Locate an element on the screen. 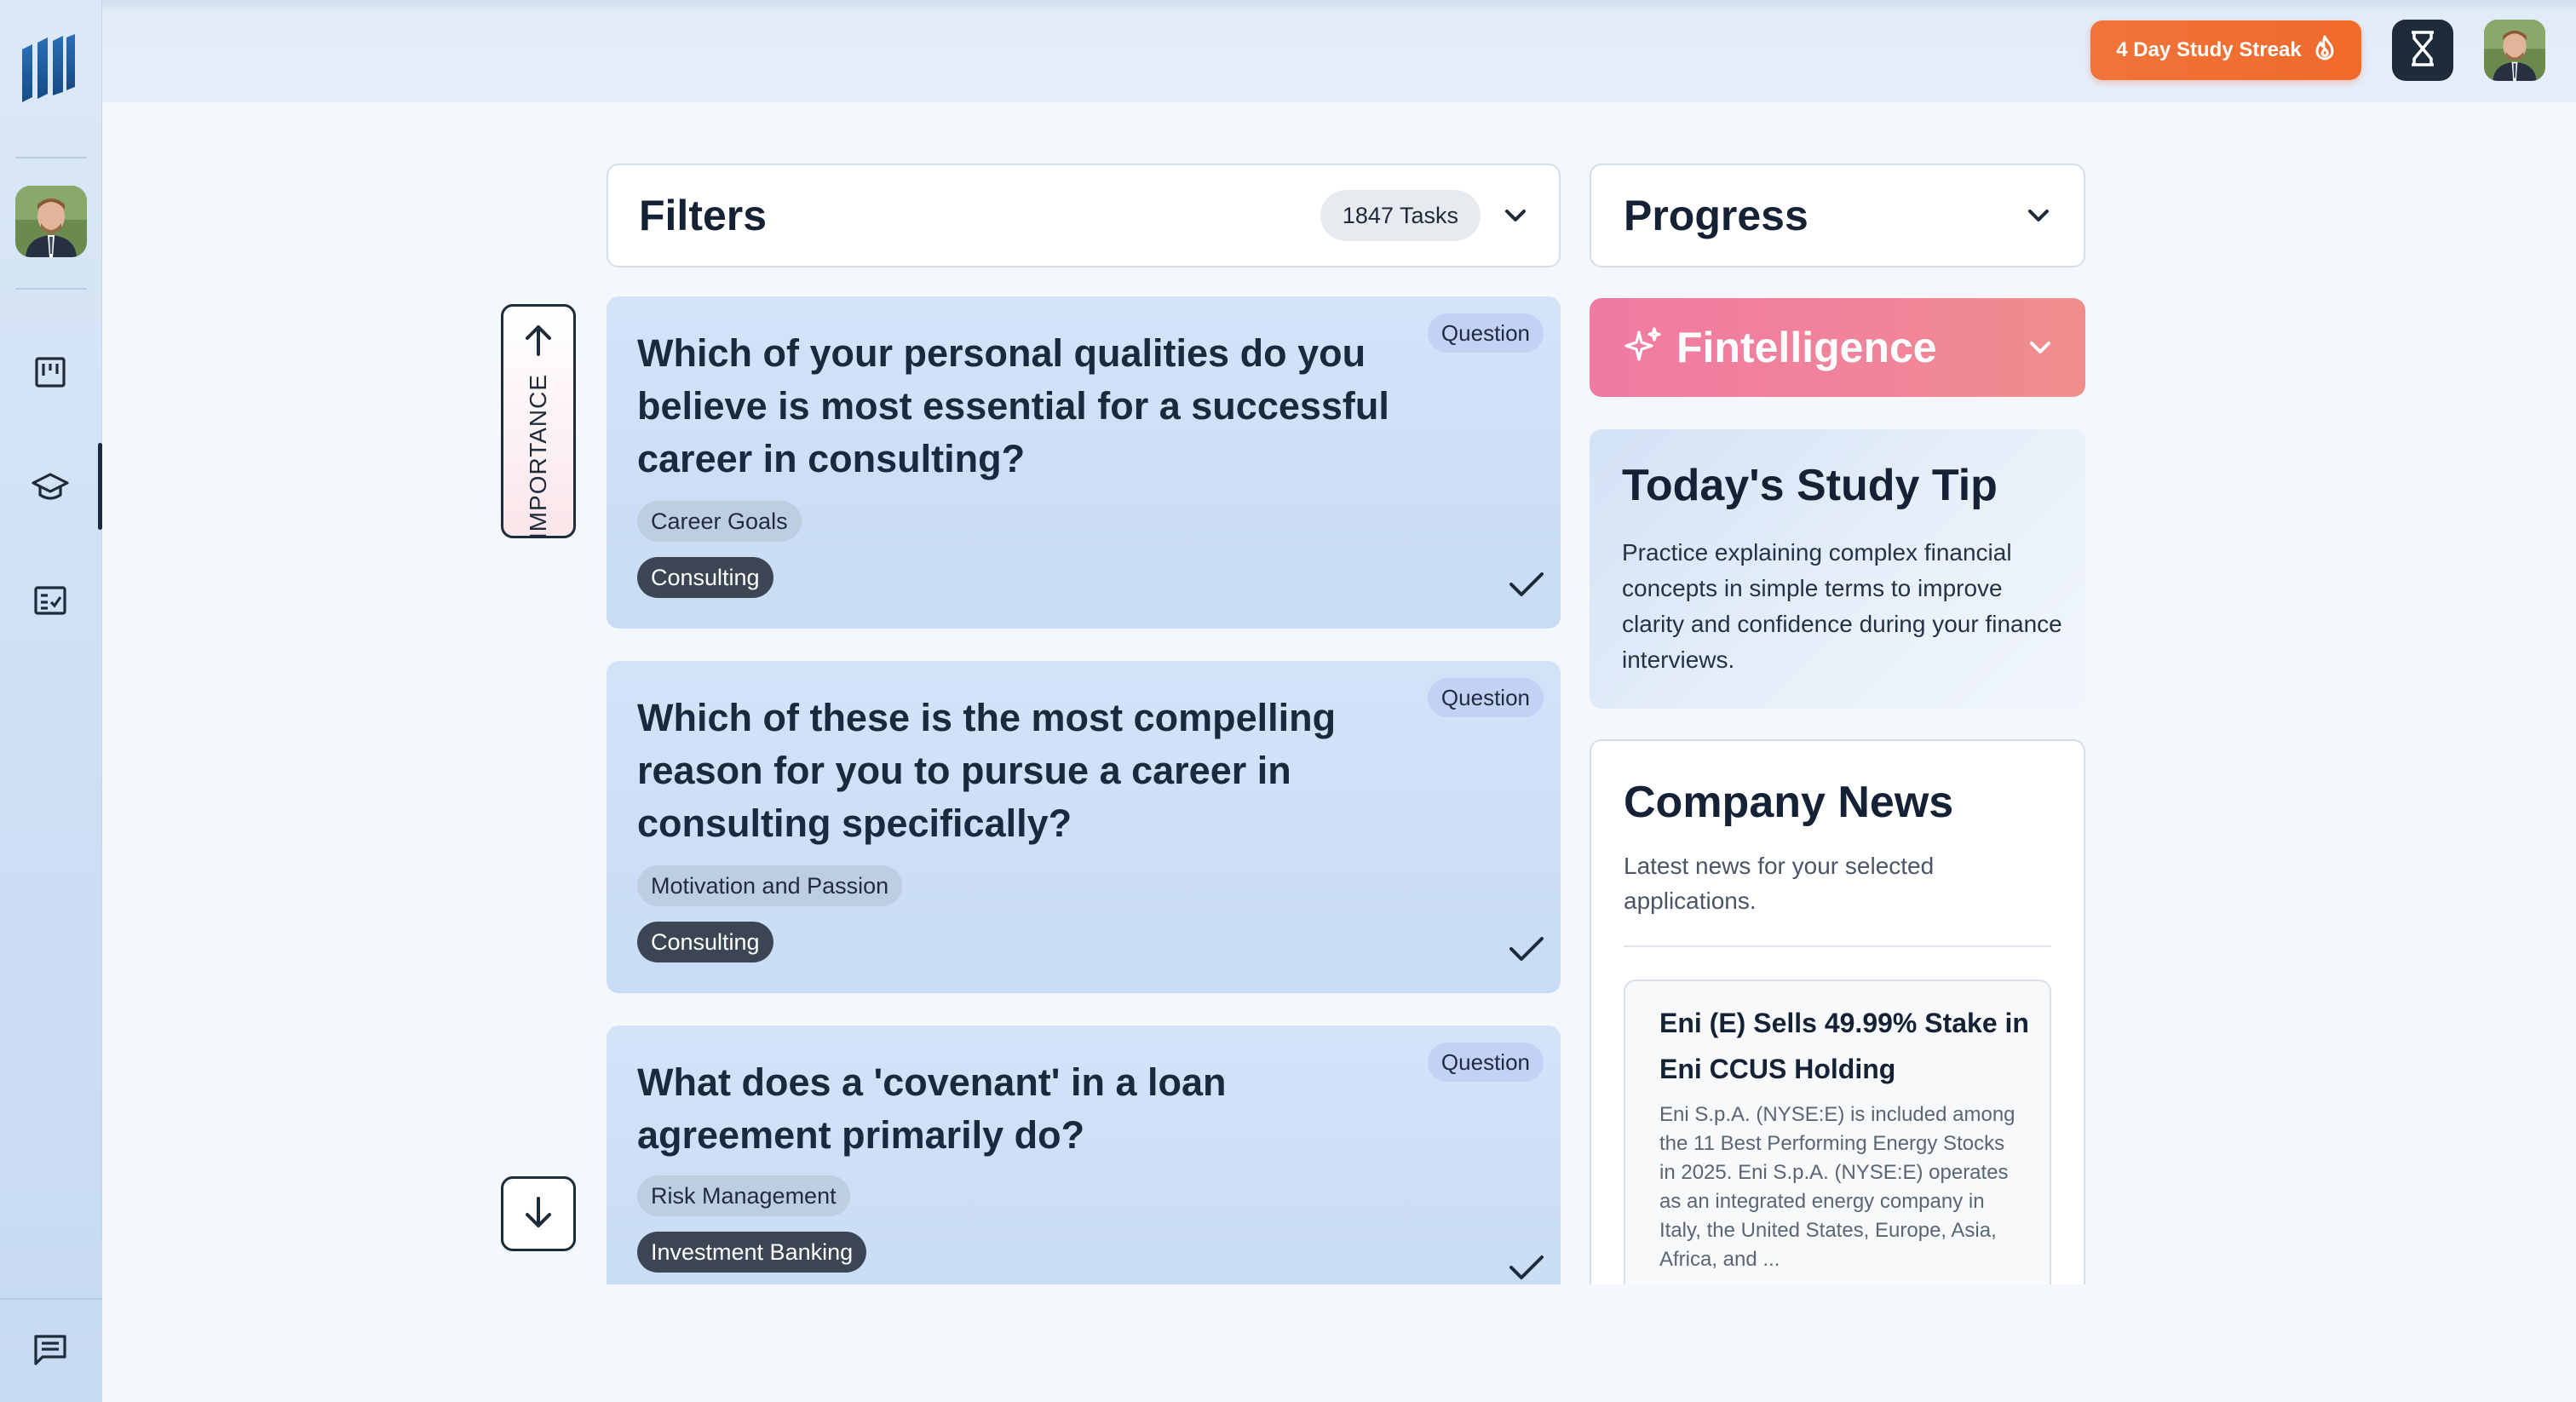 This screenshot has width=2576, height=1402. kanban-icon is located at coordinates (51, 372).